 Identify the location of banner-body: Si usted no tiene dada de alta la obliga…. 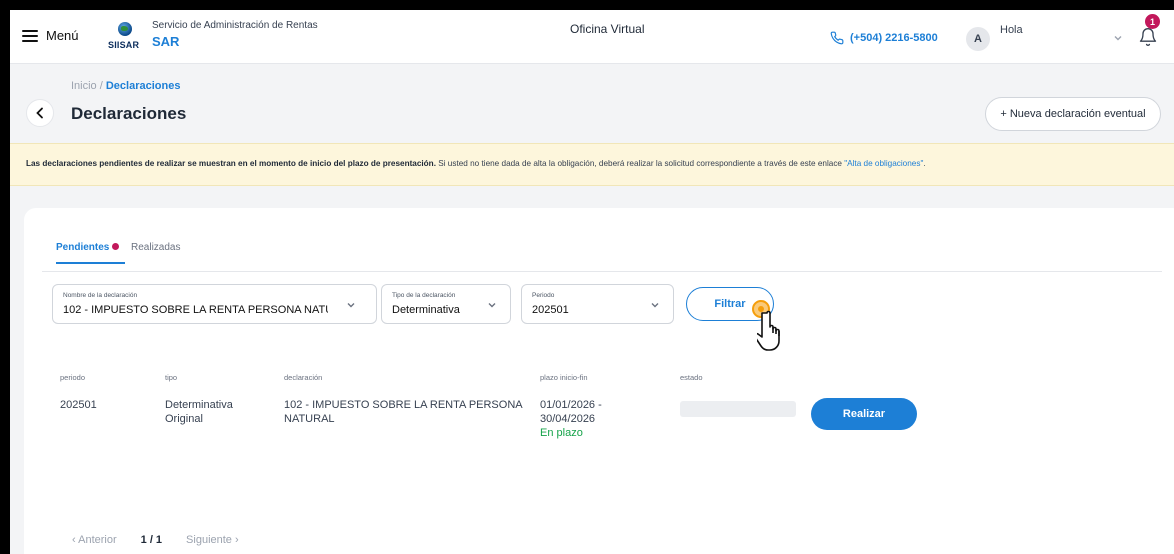
(640, 163).